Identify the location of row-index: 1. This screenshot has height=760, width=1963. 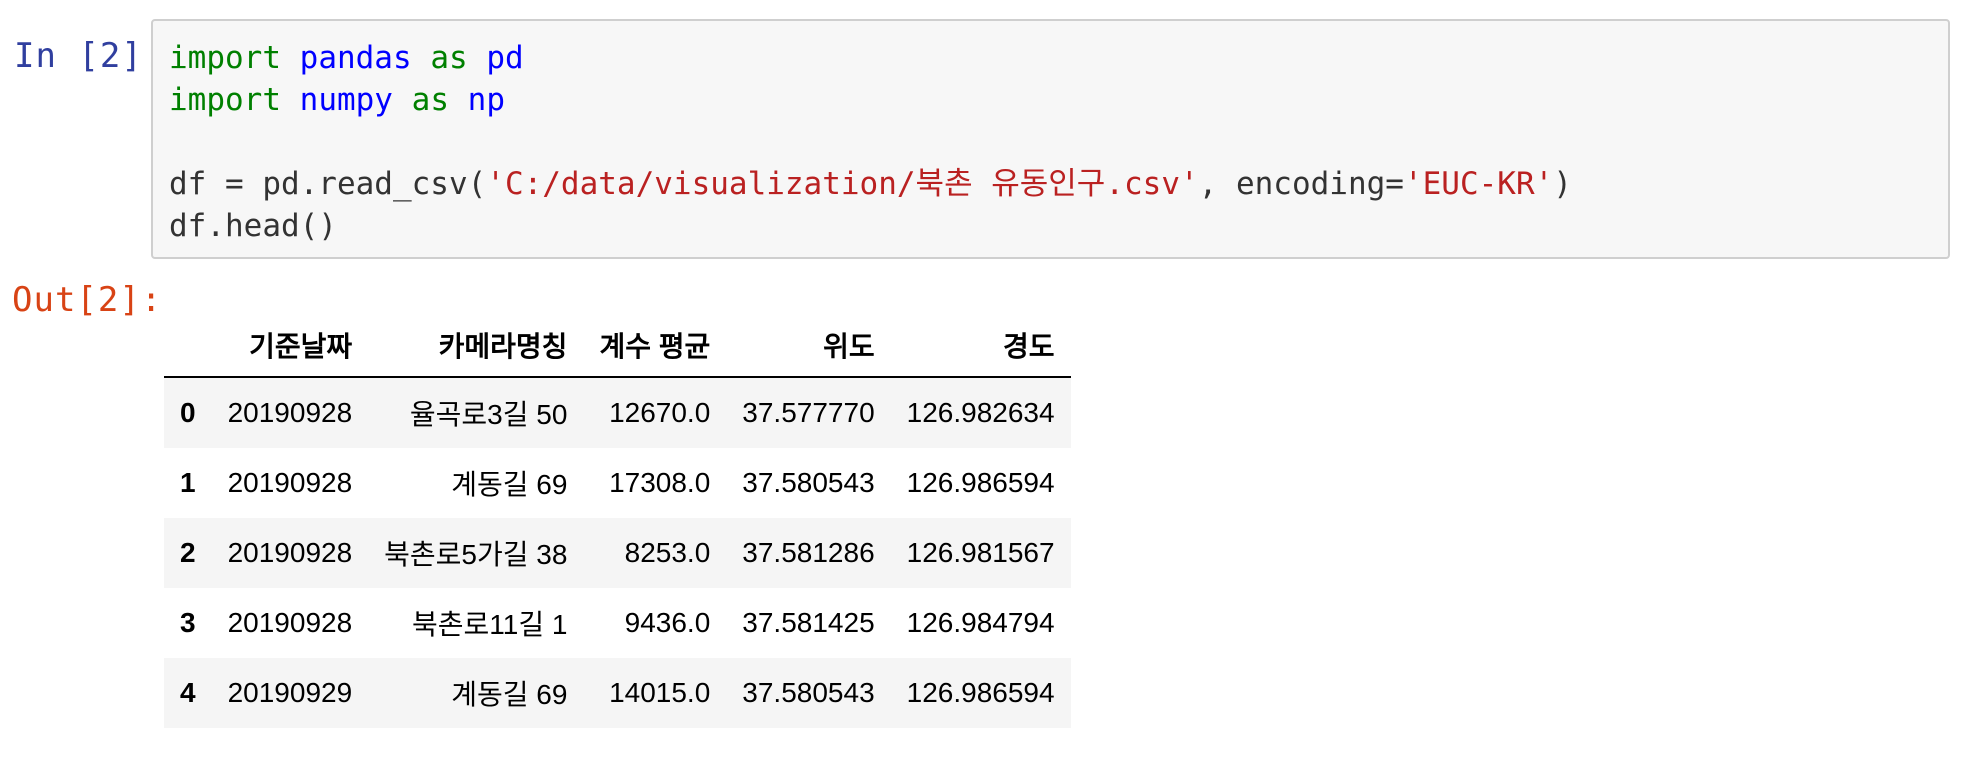
(188, 482).